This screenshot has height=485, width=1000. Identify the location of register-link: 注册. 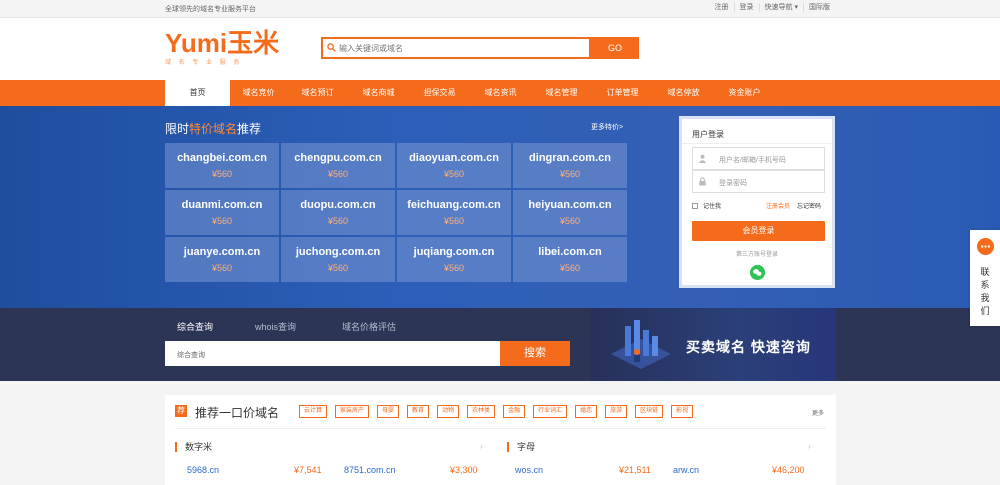
(722, 7).